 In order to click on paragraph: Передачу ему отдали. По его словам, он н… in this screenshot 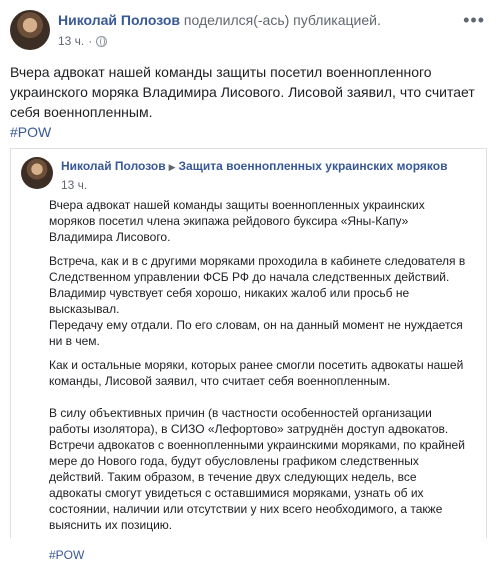, I will do `click(256, 333)`.